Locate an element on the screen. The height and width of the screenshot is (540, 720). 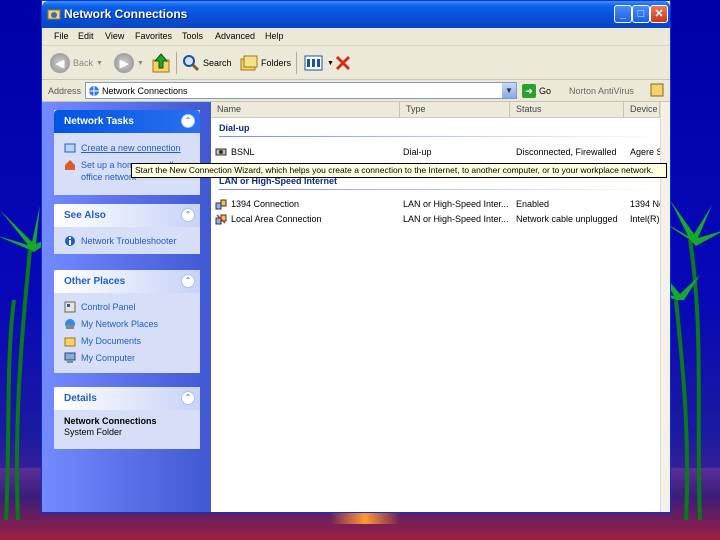
menu-tools: Tools is located at coordinates (192, 36).